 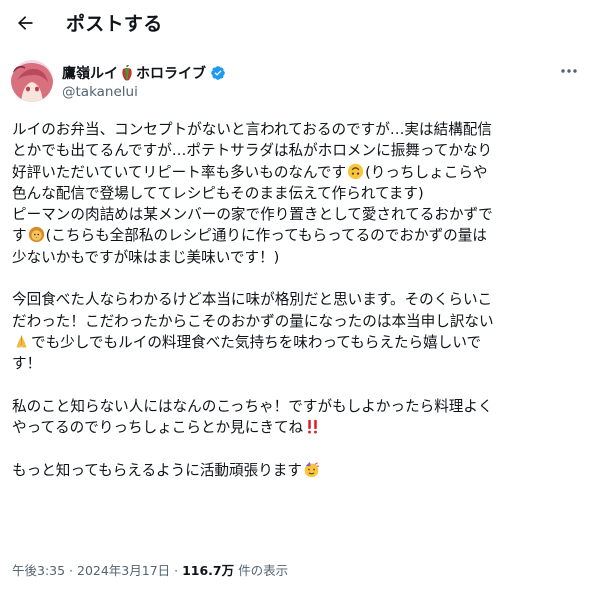 What do you see at coordinates (208, 570) in the screenshot?
I see `view-count: 116.7万` at bounding box center [208, 570].